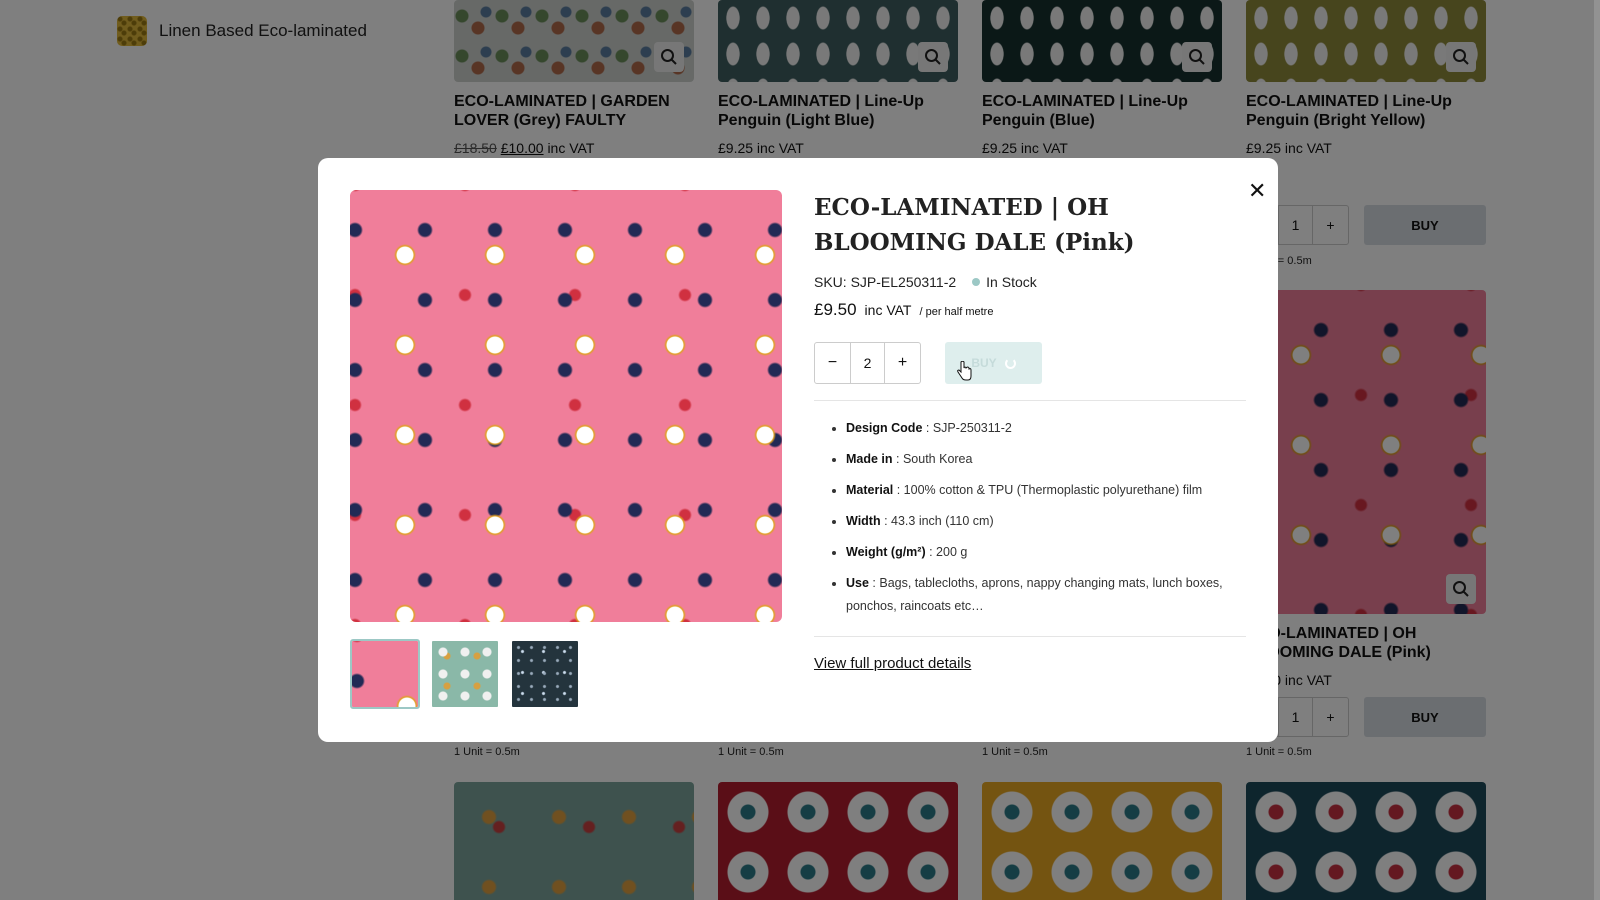 The image size is (1600, 900). Describe the element at coordinates (1046, 552) in the screenshot. I see `spec-item: Weight (g/m²) : 200 g` at that location.